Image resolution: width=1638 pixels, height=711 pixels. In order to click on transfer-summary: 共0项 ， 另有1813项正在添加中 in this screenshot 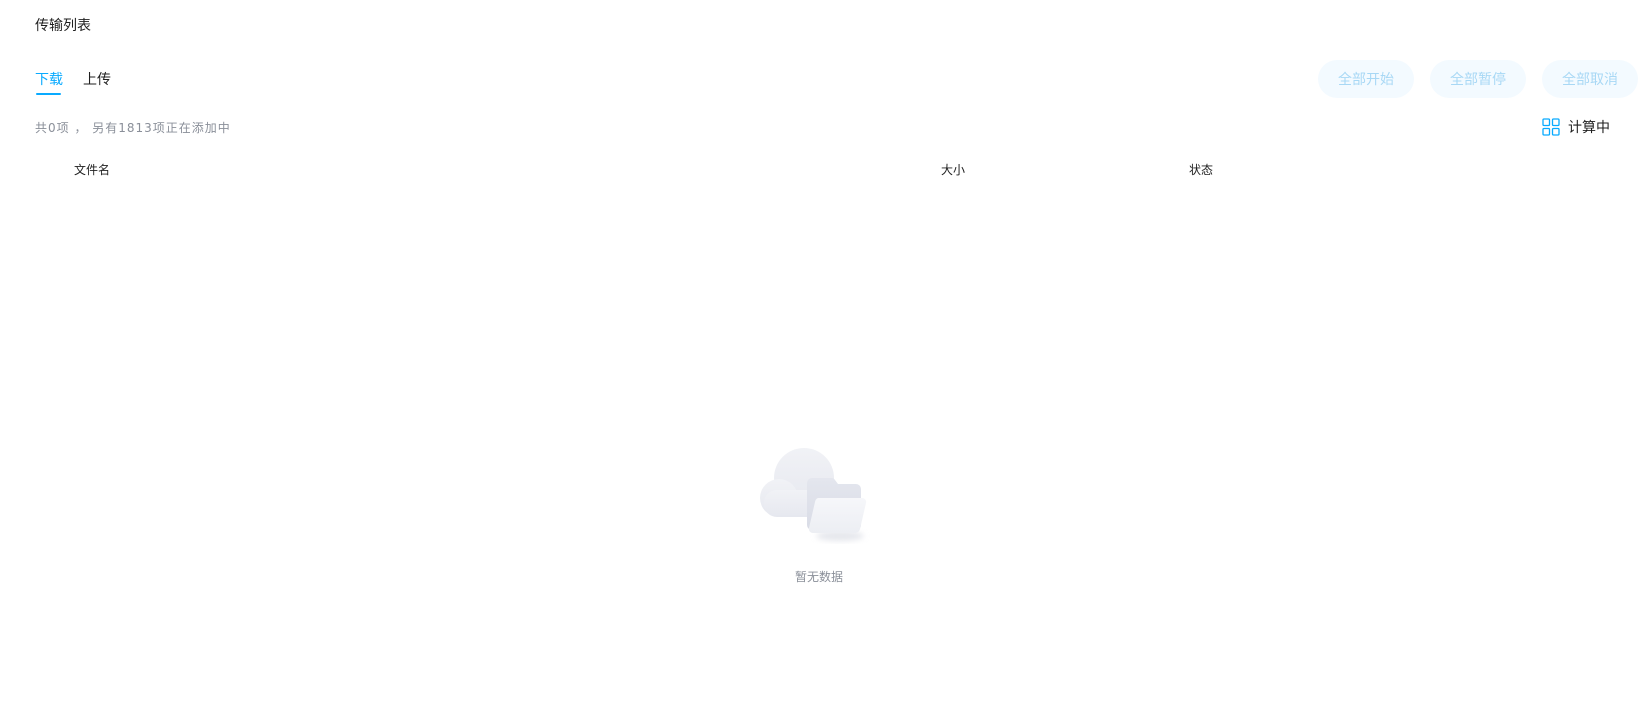, I will do `click(133, 128)`.